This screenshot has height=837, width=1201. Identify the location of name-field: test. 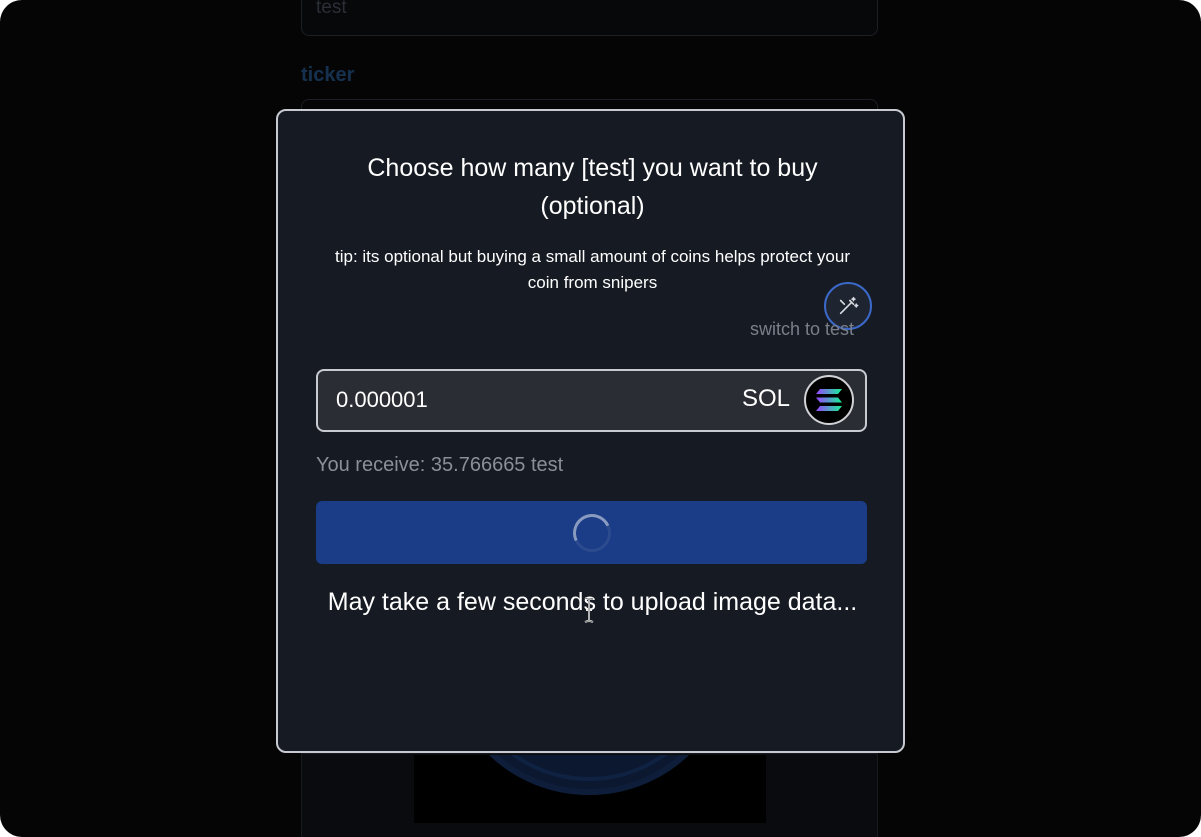
(589, 18).